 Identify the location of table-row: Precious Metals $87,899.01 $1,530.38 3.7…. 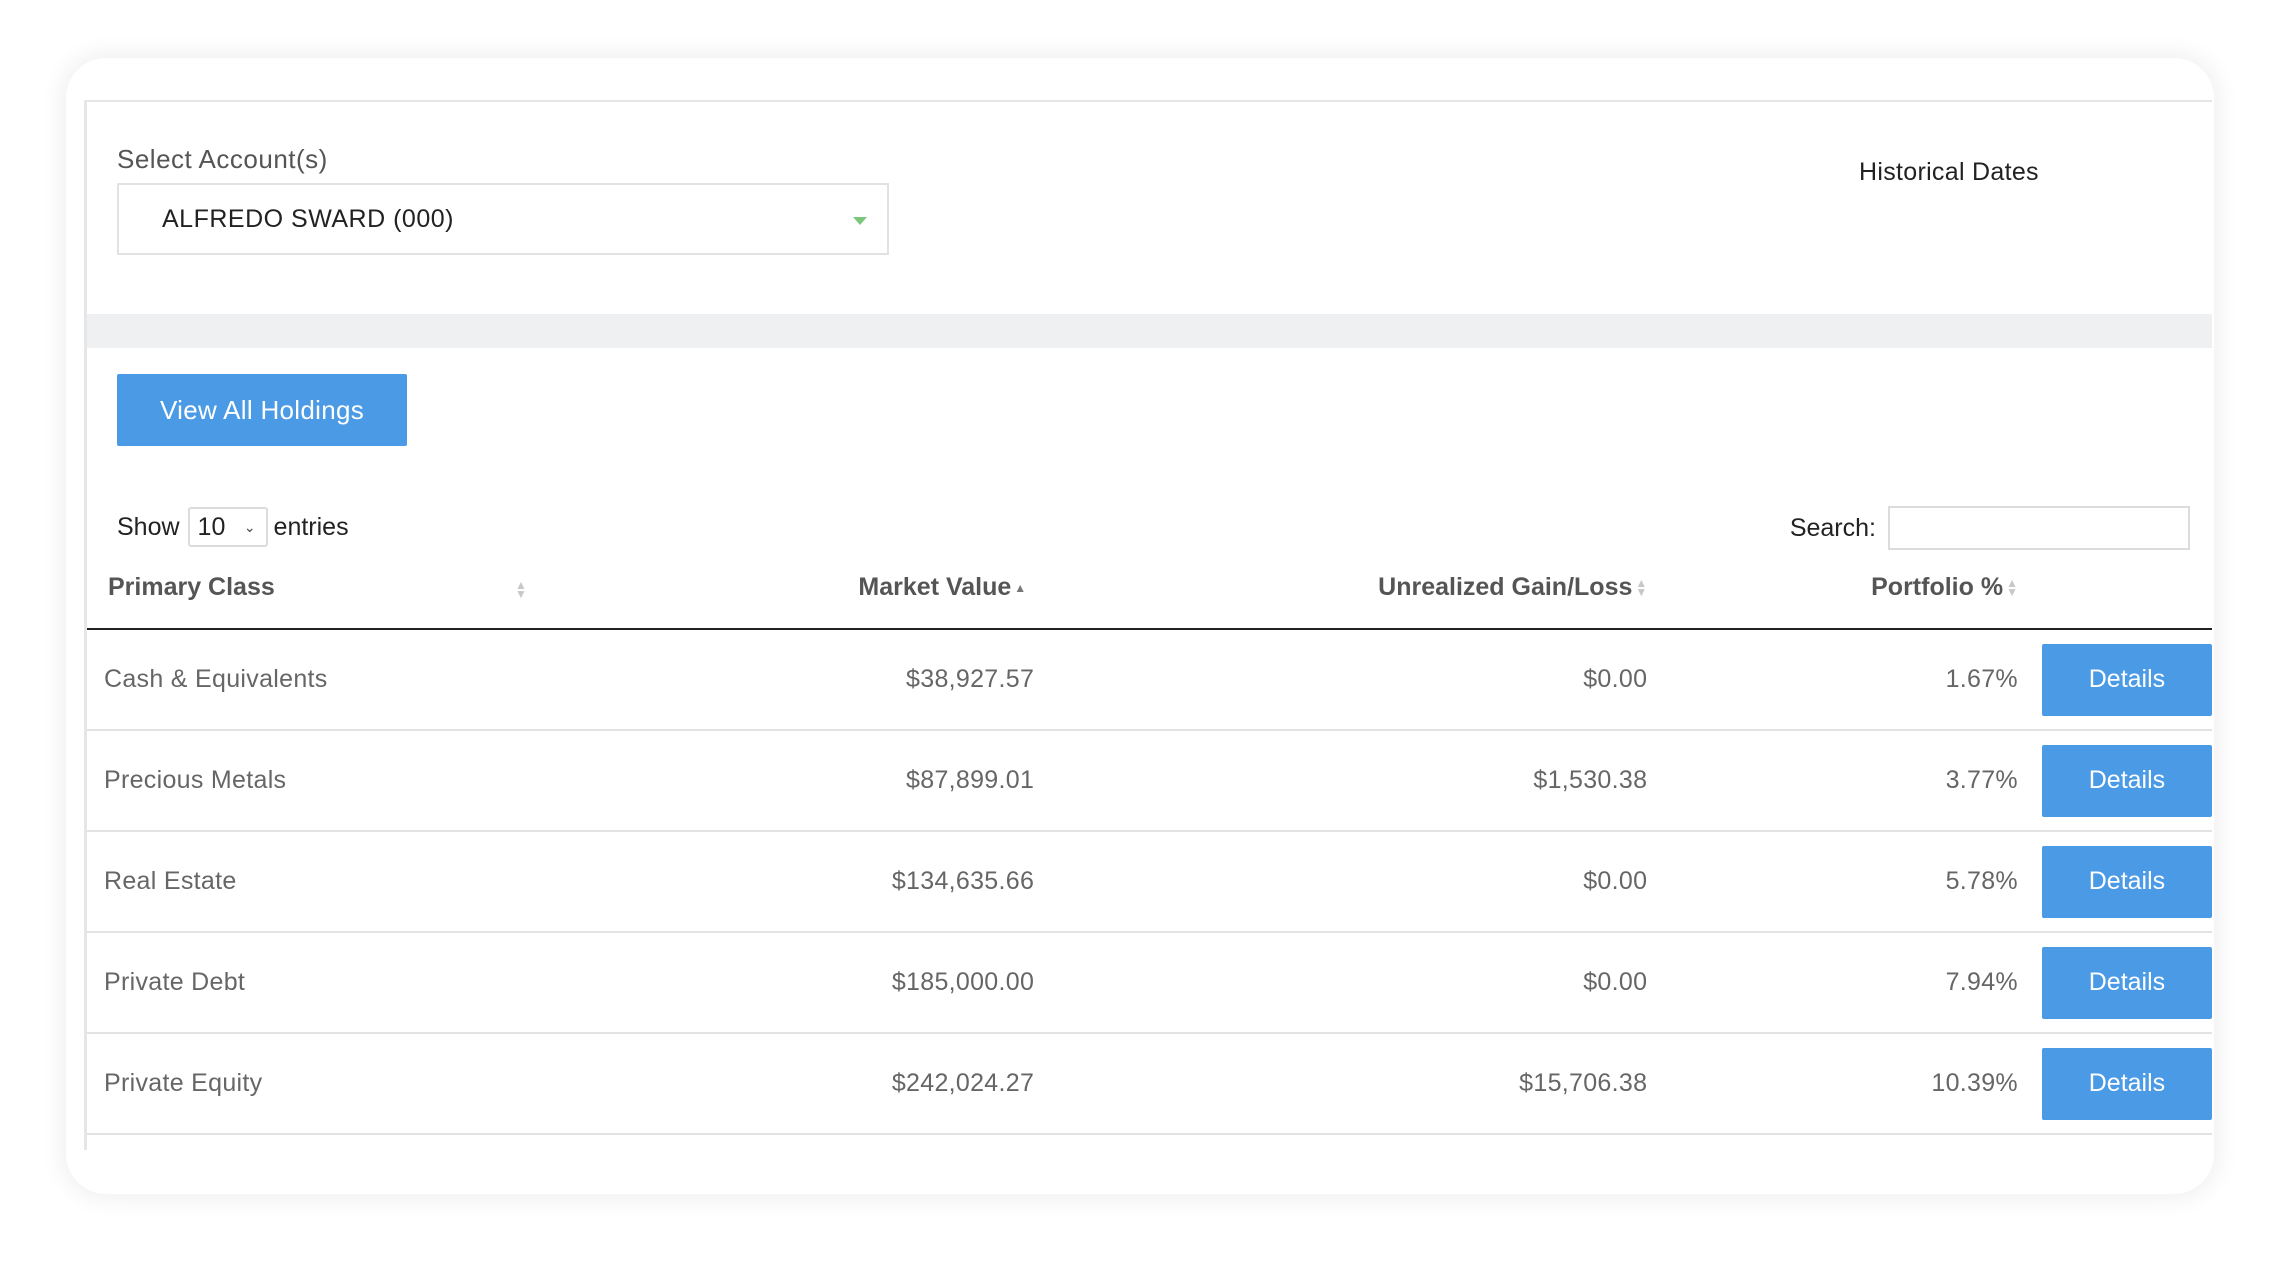
(1149, 780).